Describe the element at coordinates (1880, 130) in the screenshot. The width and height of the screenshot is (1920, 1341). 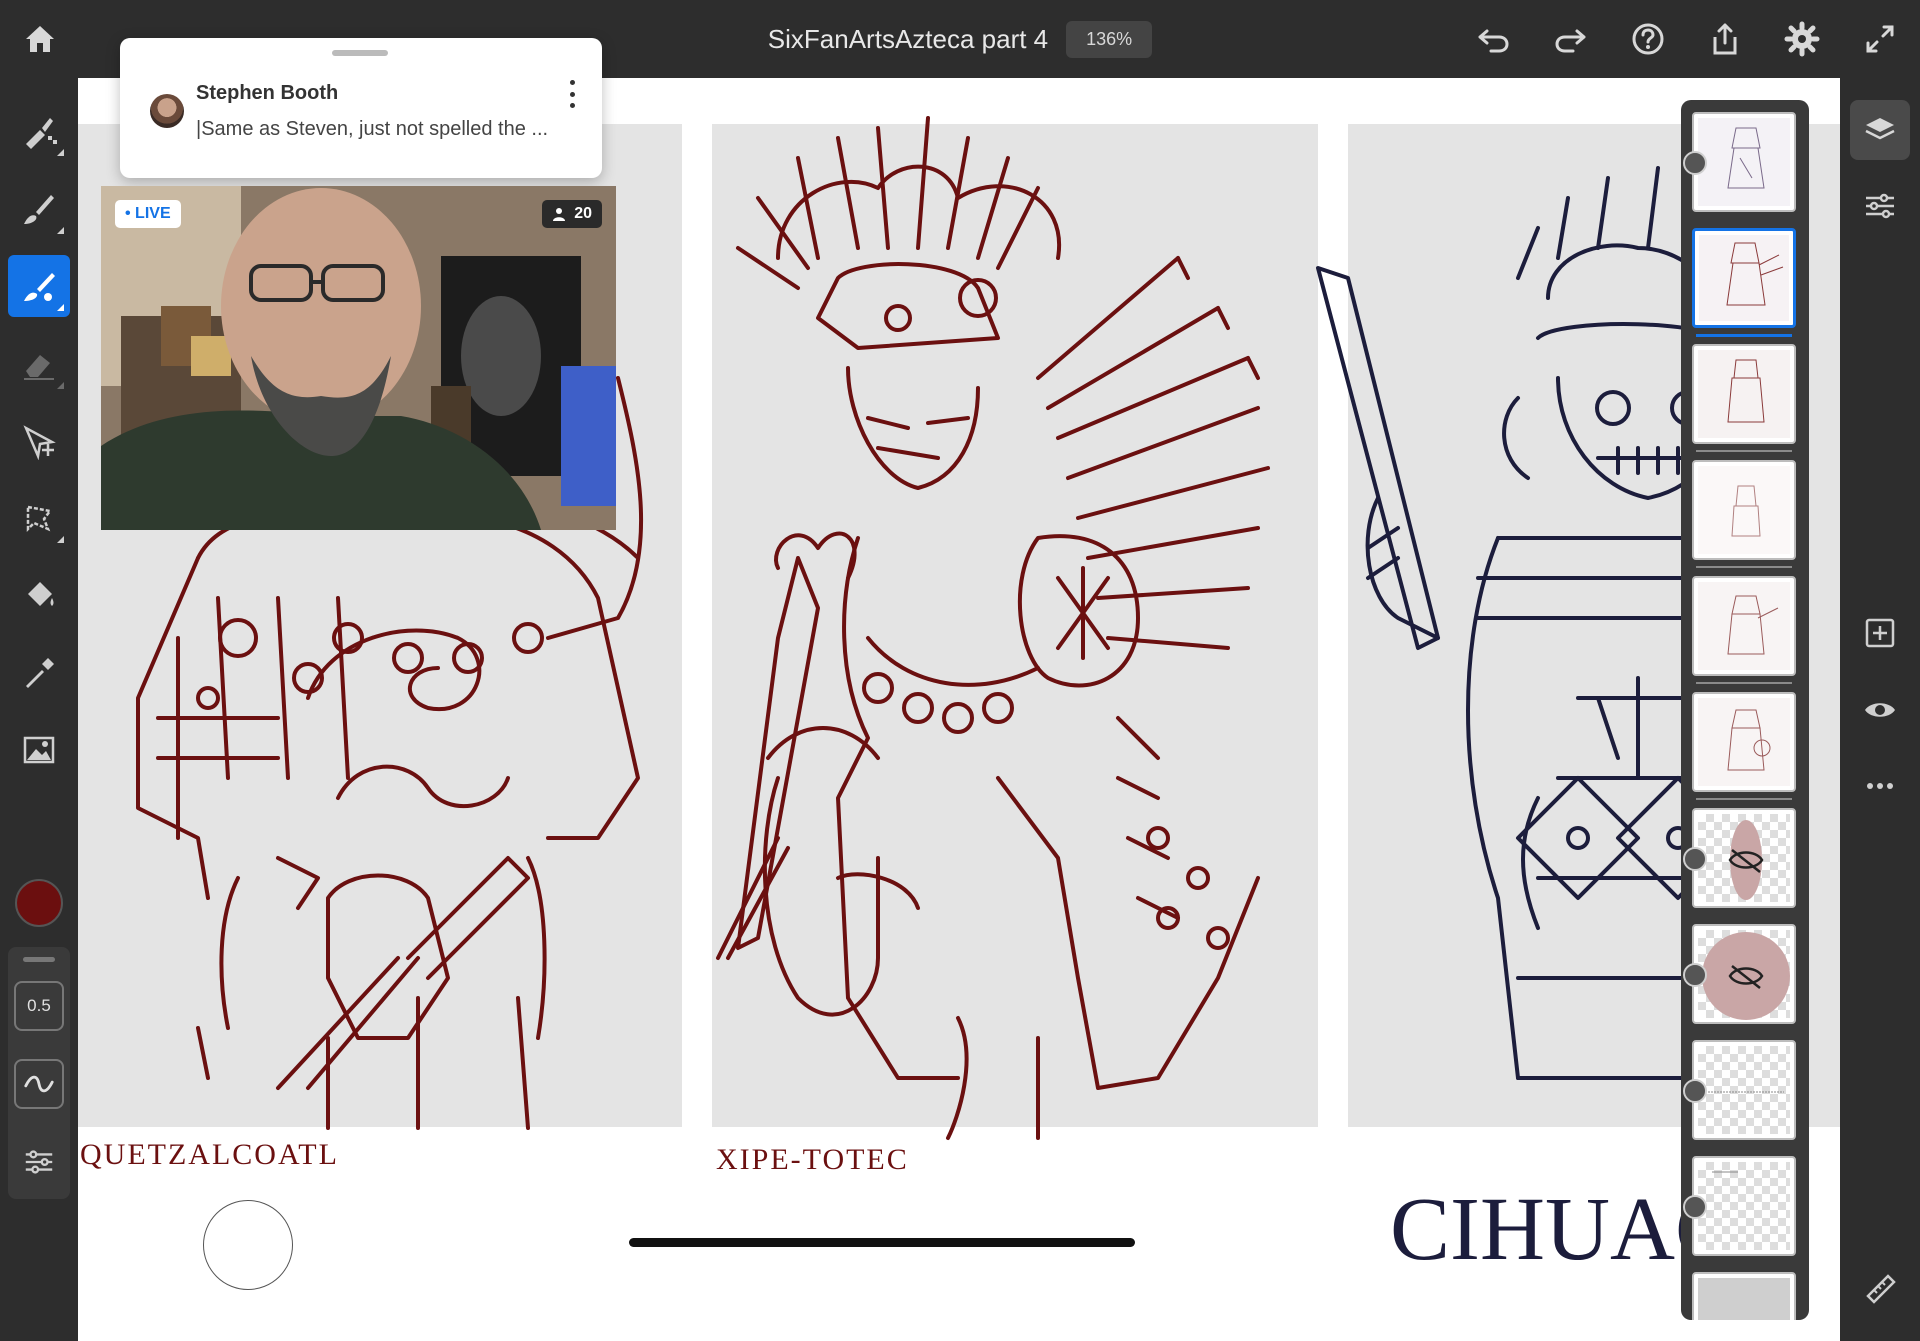
I see `layers-icon` at that location.